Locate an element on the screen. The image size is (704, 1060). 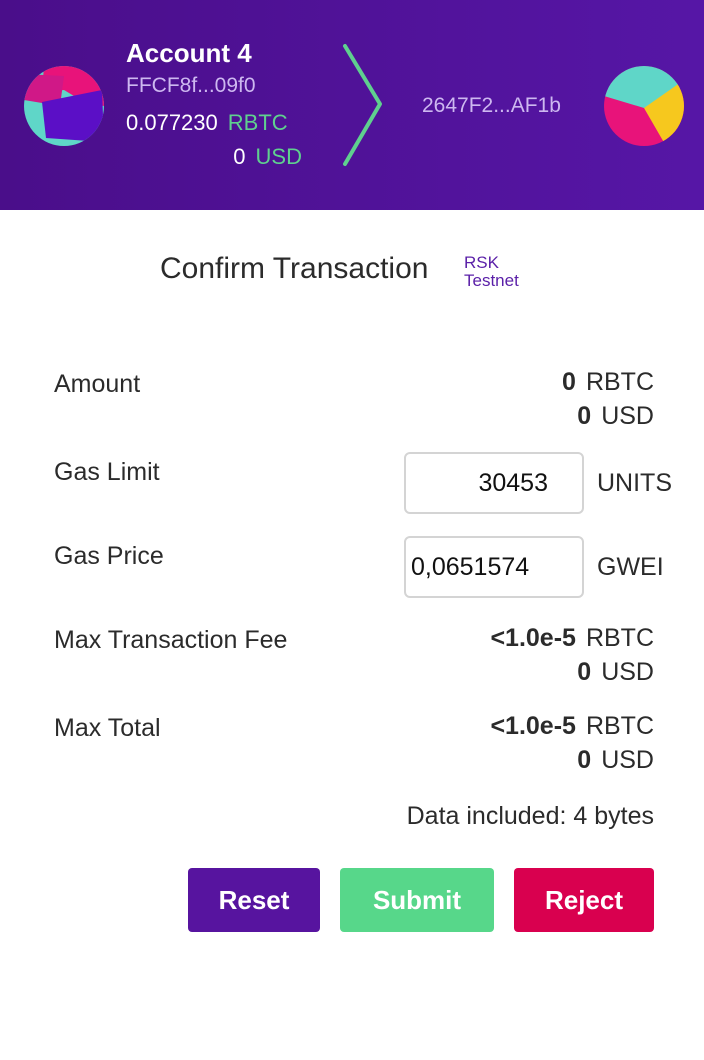
gas-price-input: 0,0651574 is located at coordinates (494, 567).